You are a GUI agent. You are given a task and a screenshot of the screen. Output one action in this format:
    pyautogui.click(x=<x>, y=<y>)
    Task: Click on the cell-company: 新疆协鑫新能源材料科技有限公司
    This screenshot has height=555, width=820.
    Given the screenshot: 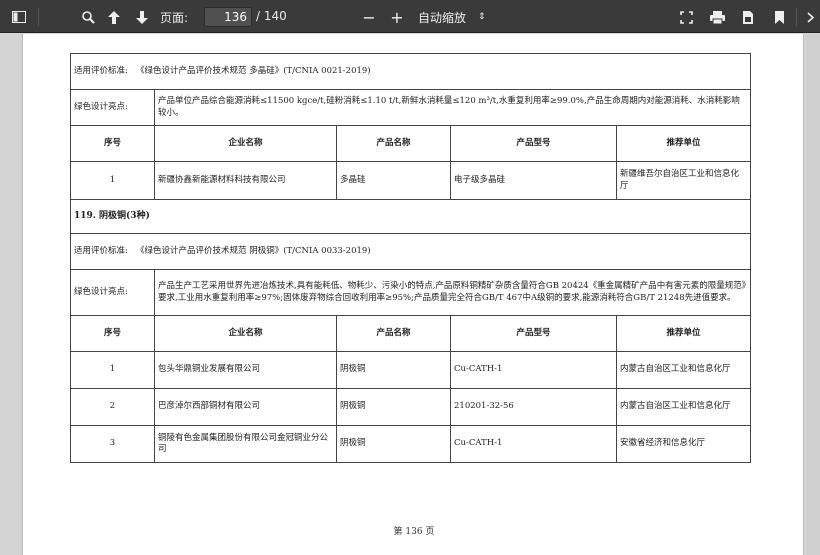 What is the action you would take?
    pyautogui.click(x=245, y=180)
    